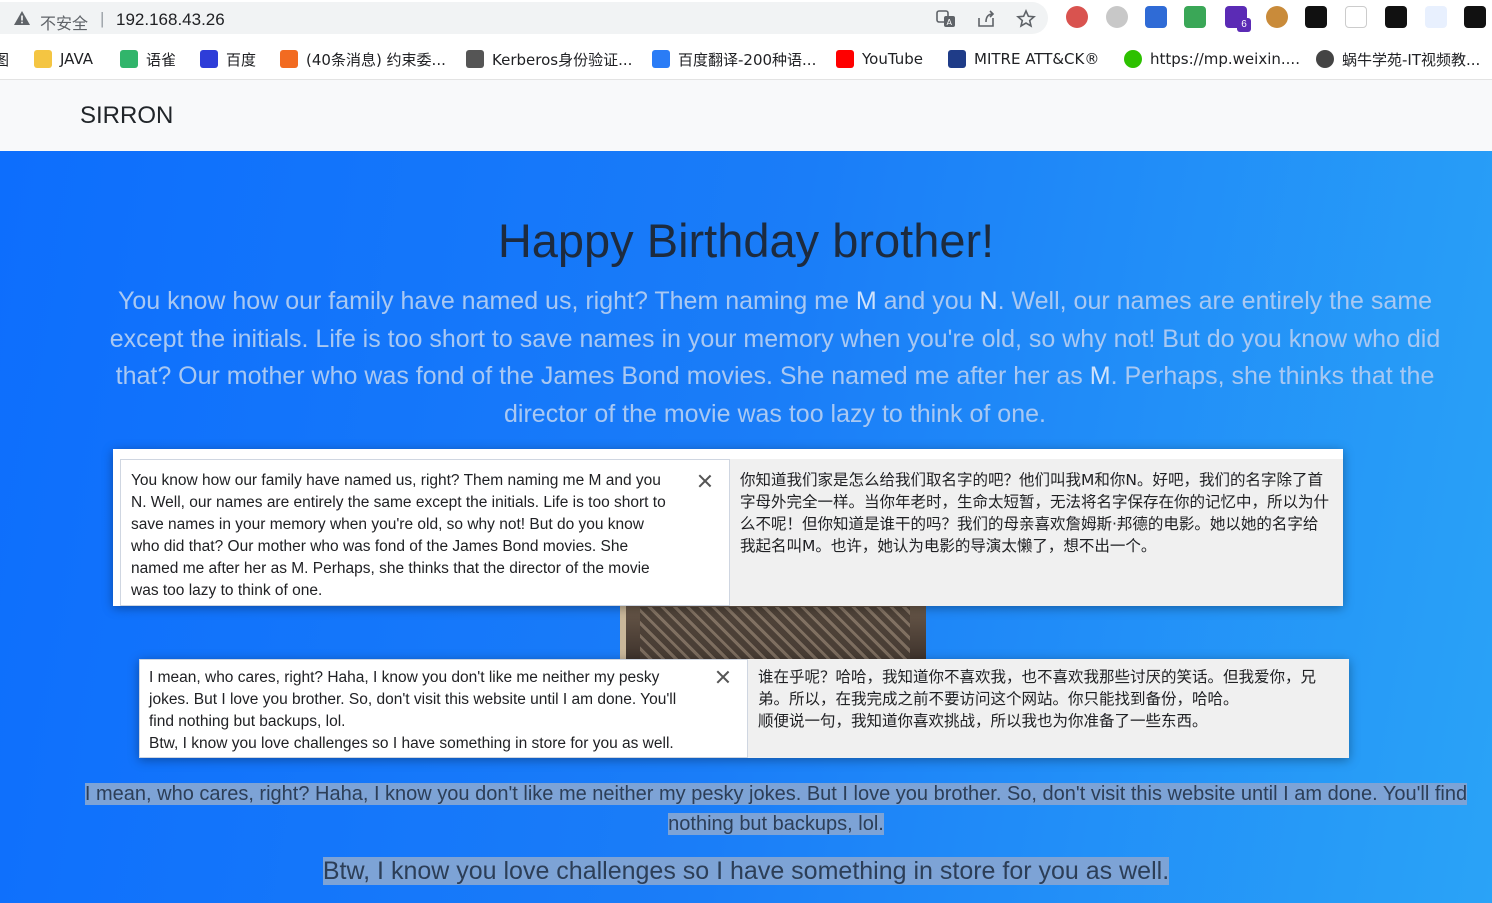 This screenshot has width=1492, height=903. I want to click on share-icon, so click(986, 19).